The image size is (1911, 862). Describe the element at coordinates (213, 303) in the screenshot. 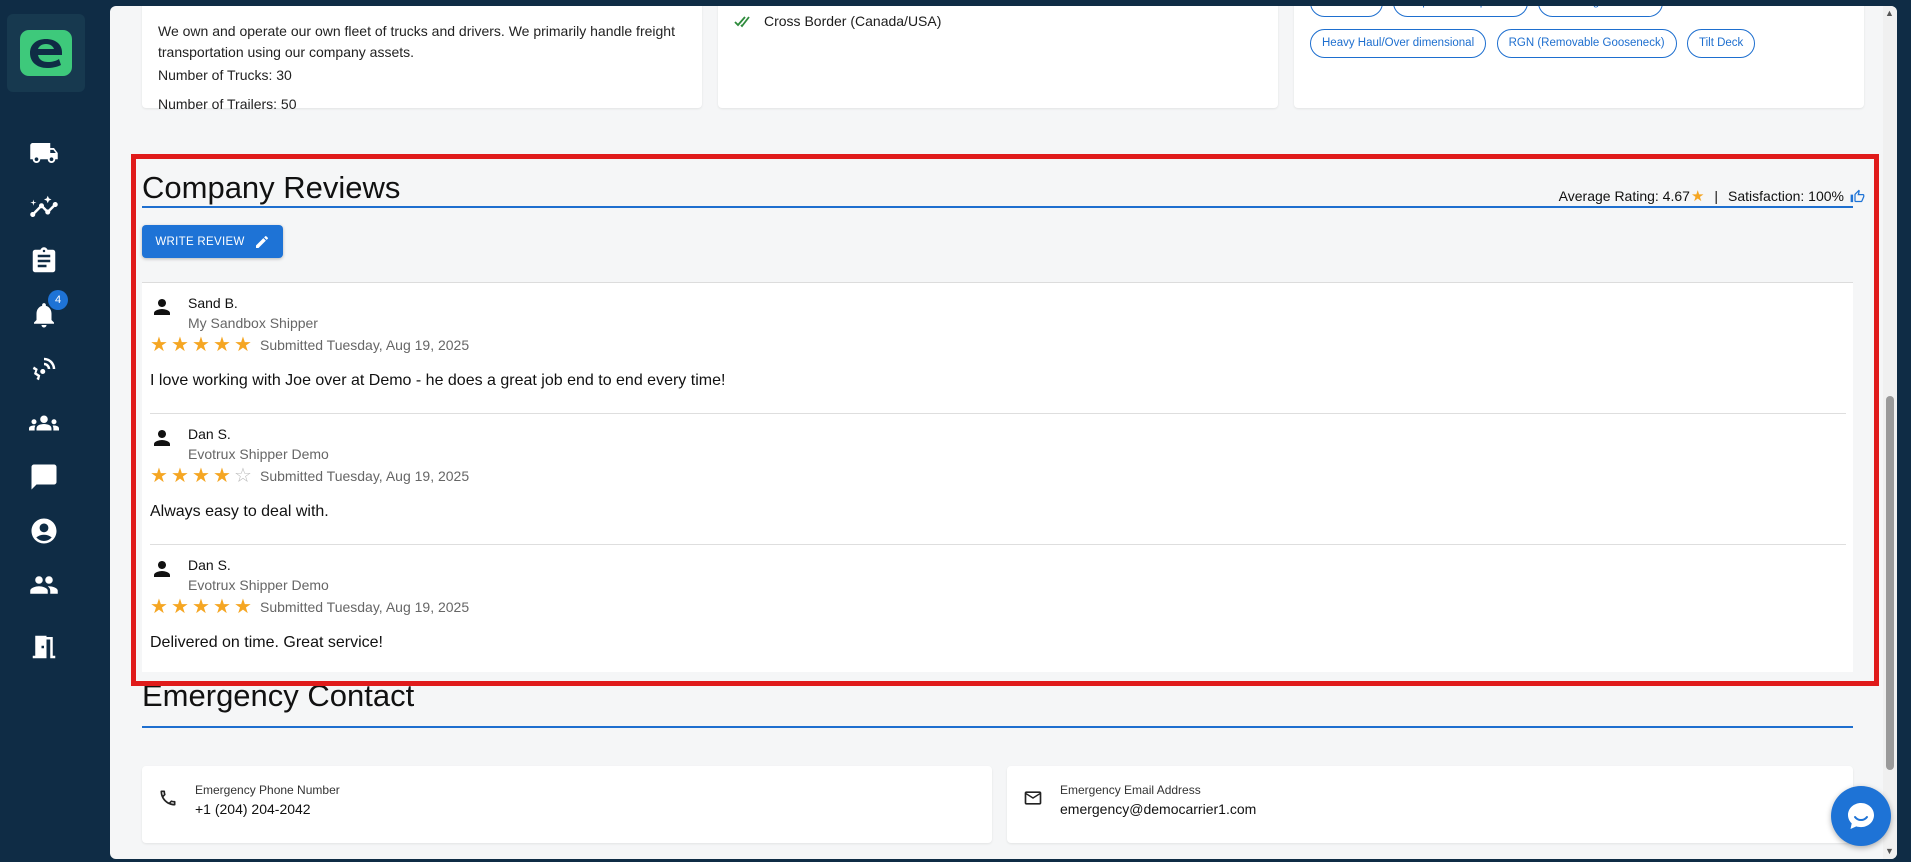

I see `reviewer-name: Sand B.` at that location.